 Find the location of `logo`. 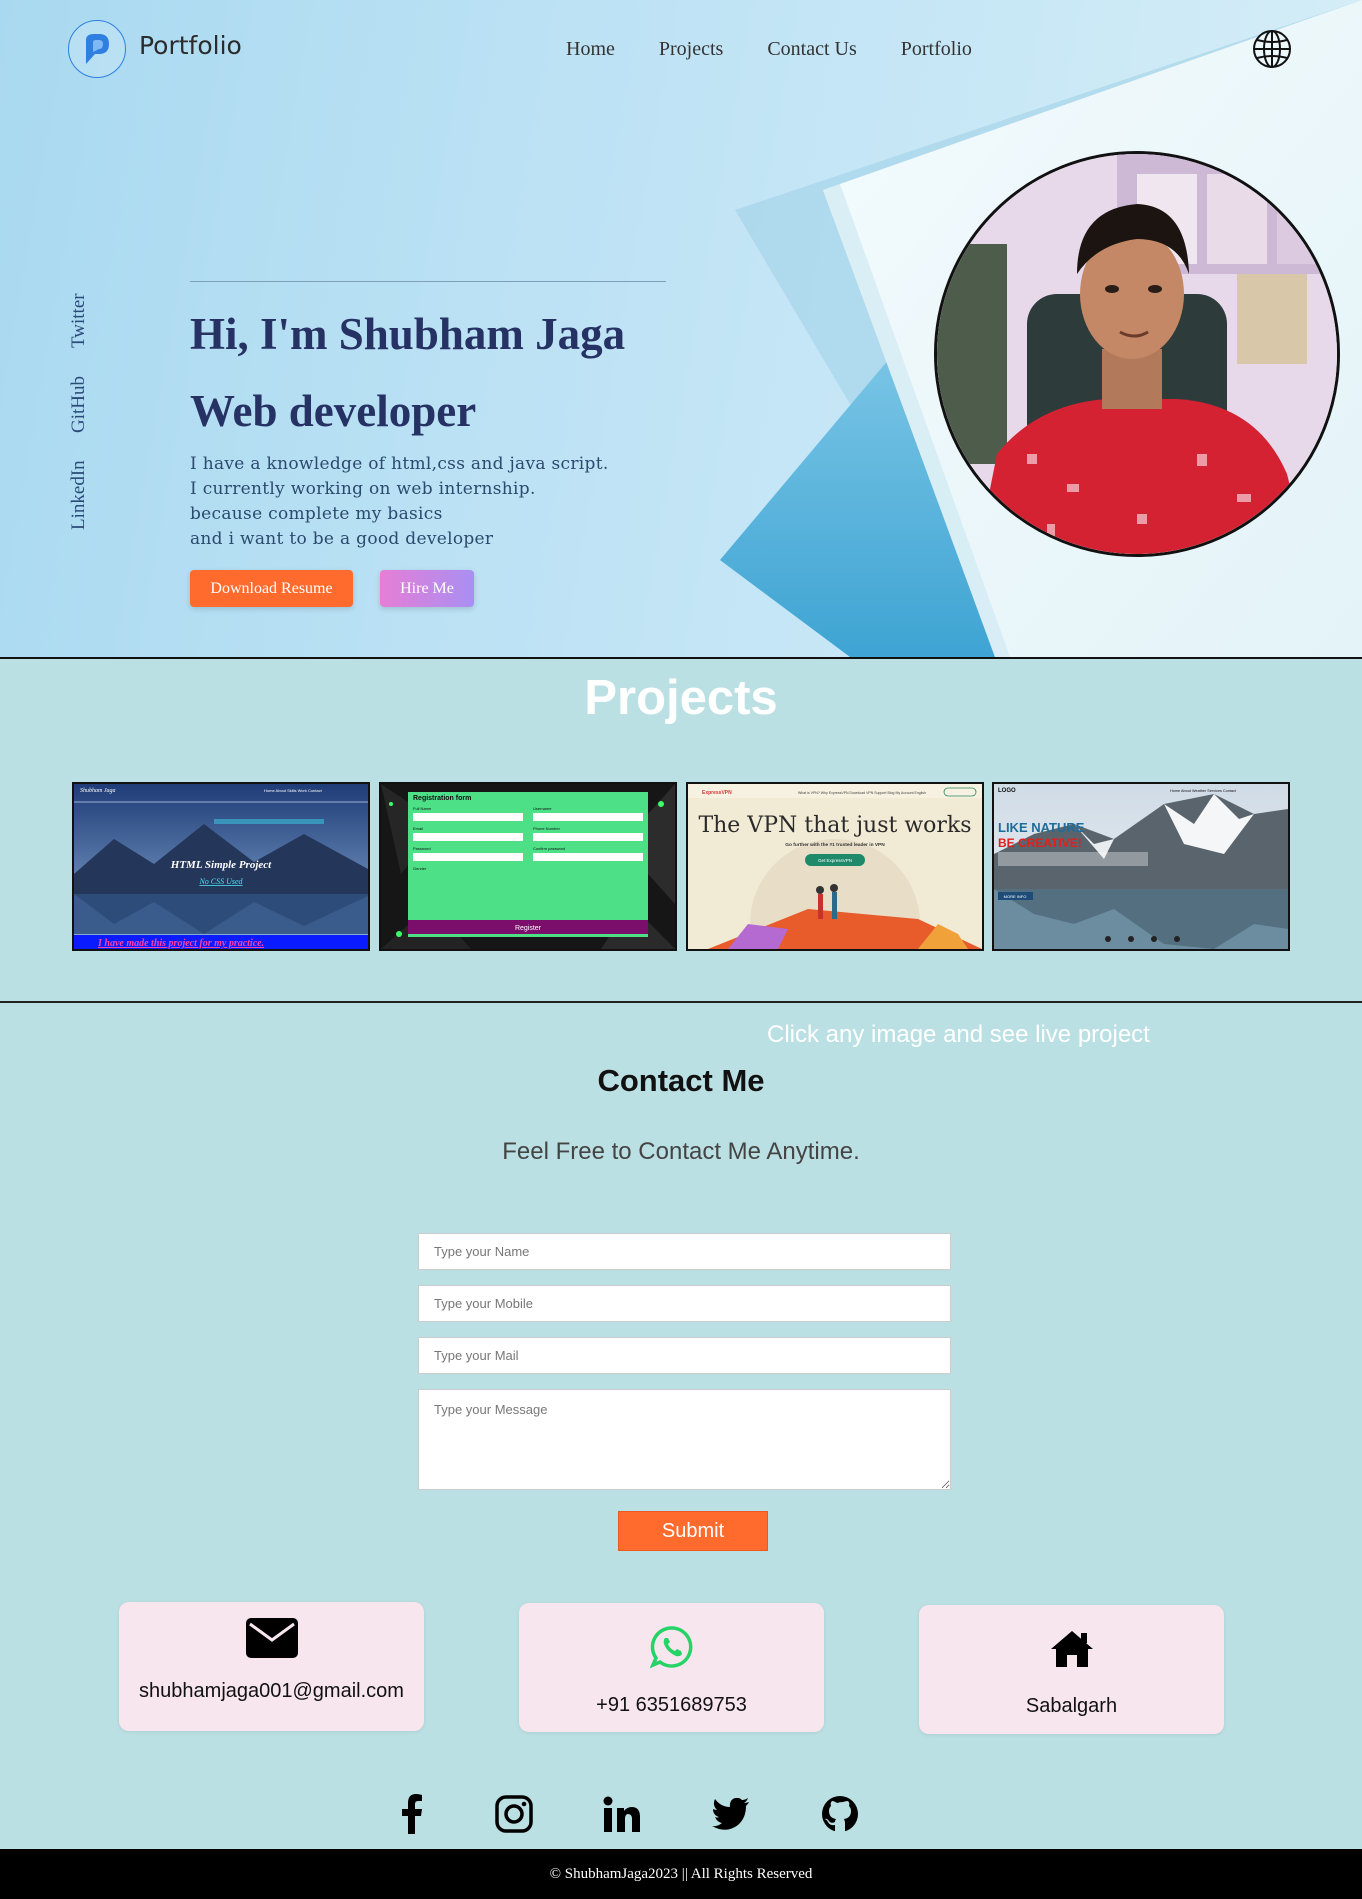

logo is located at coordinates (97, 49).